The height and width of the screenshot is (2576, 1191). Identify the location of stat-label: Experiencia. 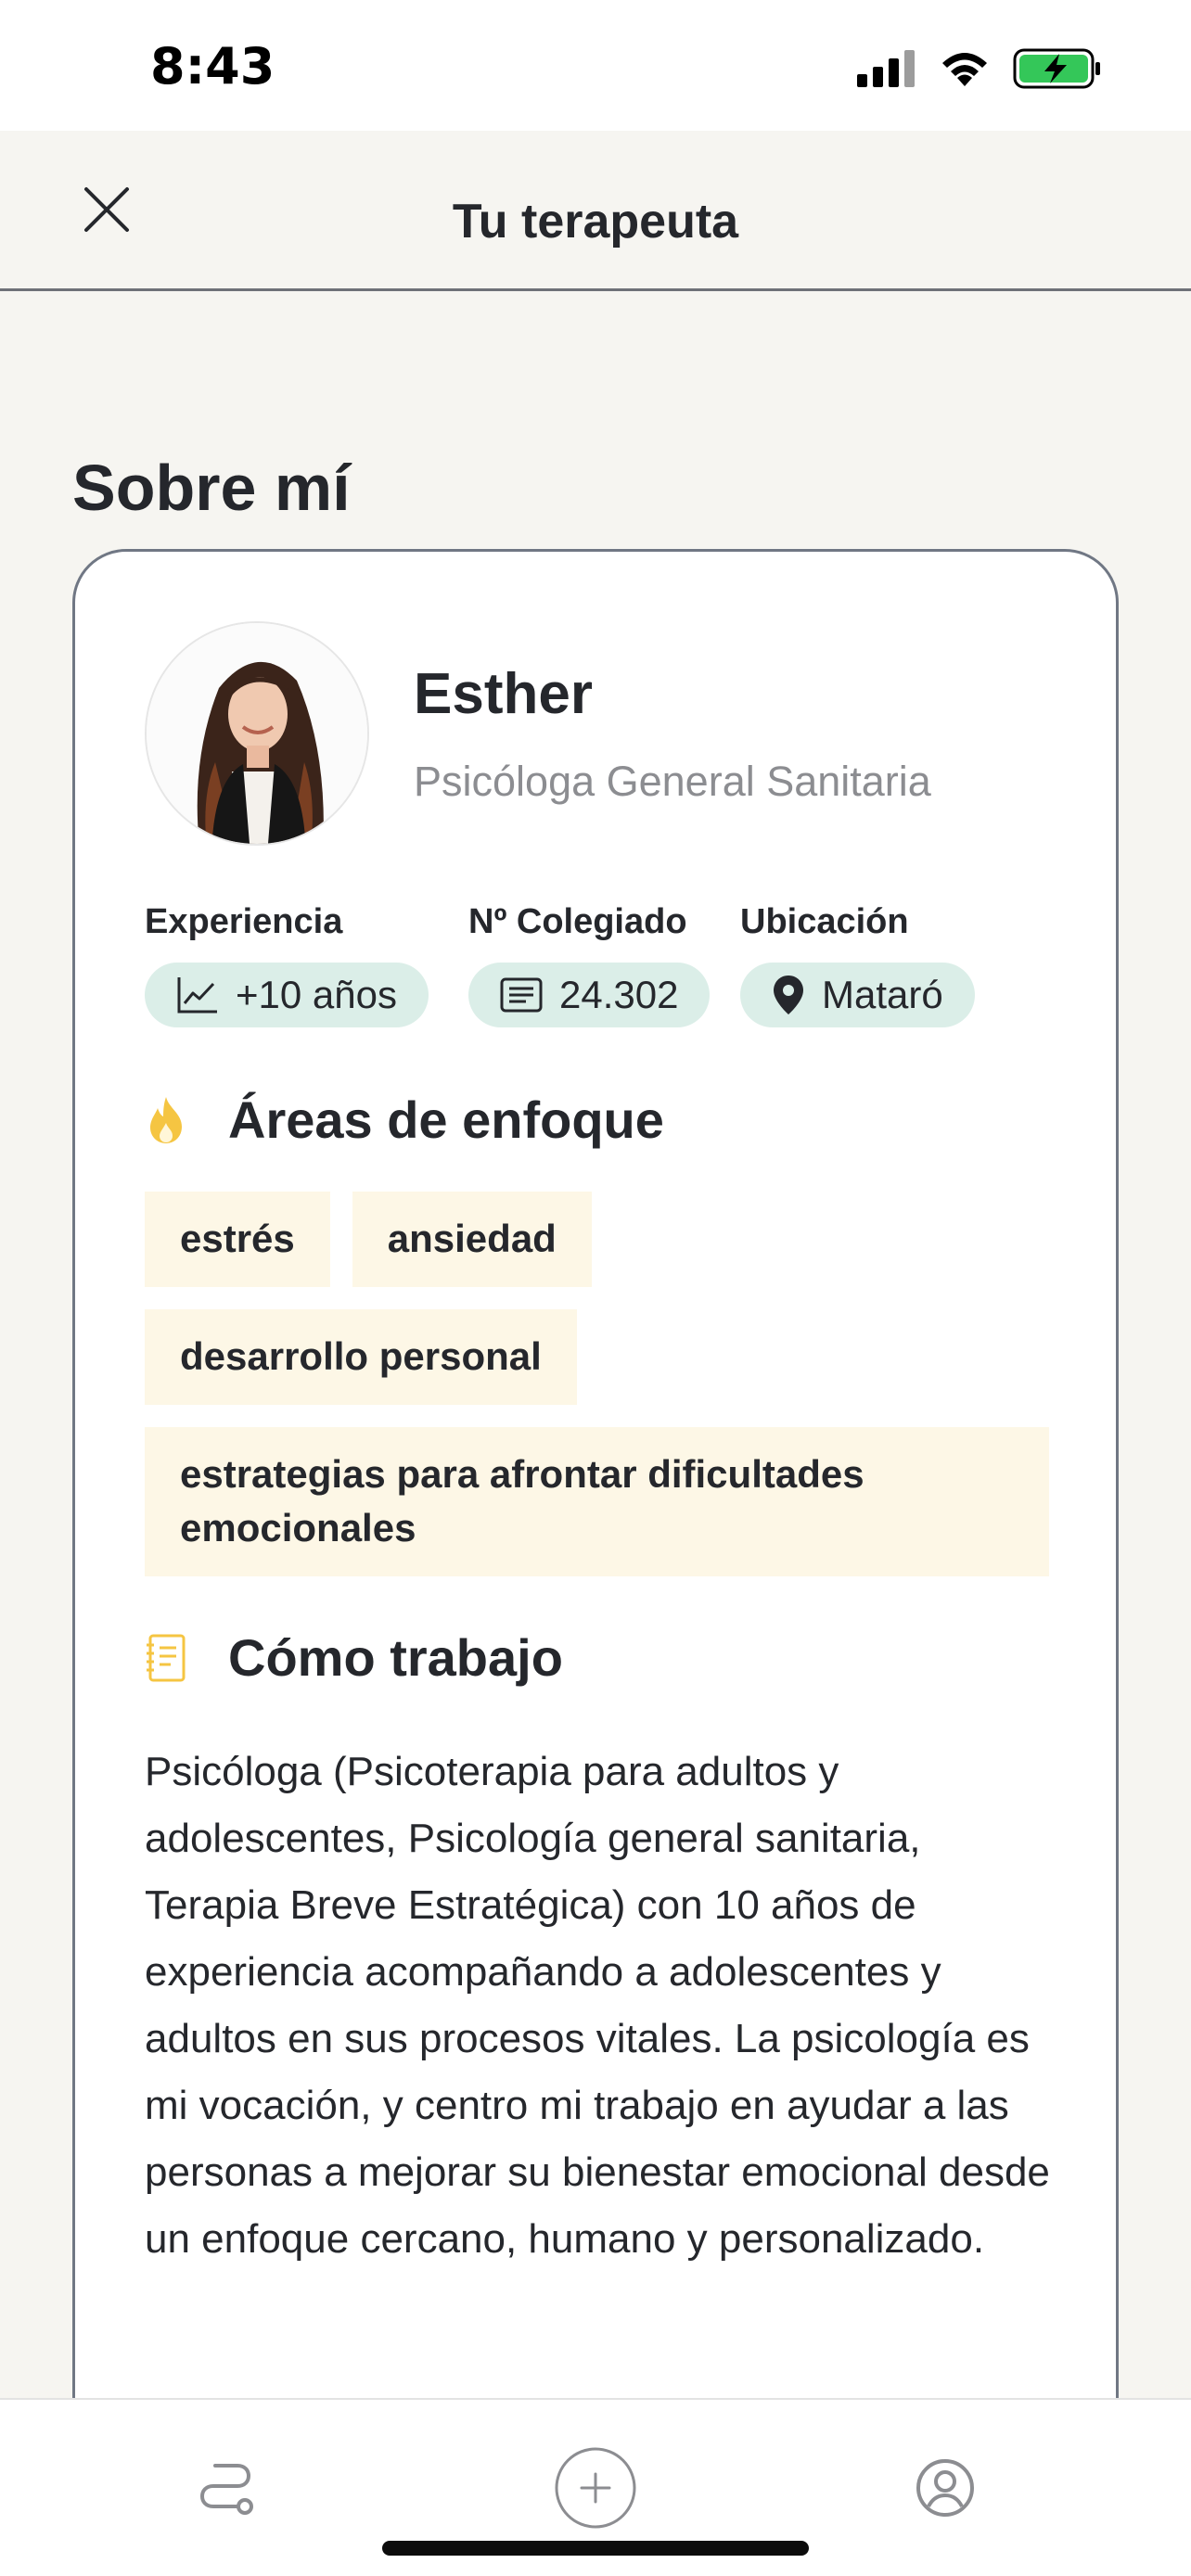
(244, 921).